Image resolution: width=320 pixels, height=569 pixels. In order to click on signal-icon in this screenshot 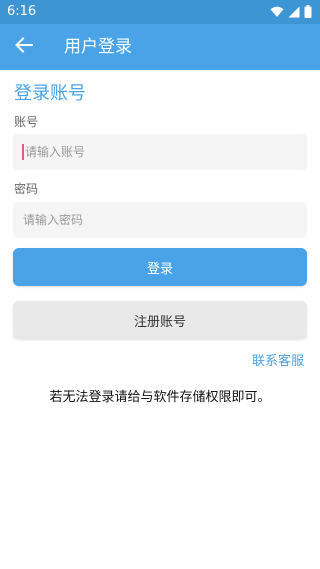, I will do `click(294, 12)`.